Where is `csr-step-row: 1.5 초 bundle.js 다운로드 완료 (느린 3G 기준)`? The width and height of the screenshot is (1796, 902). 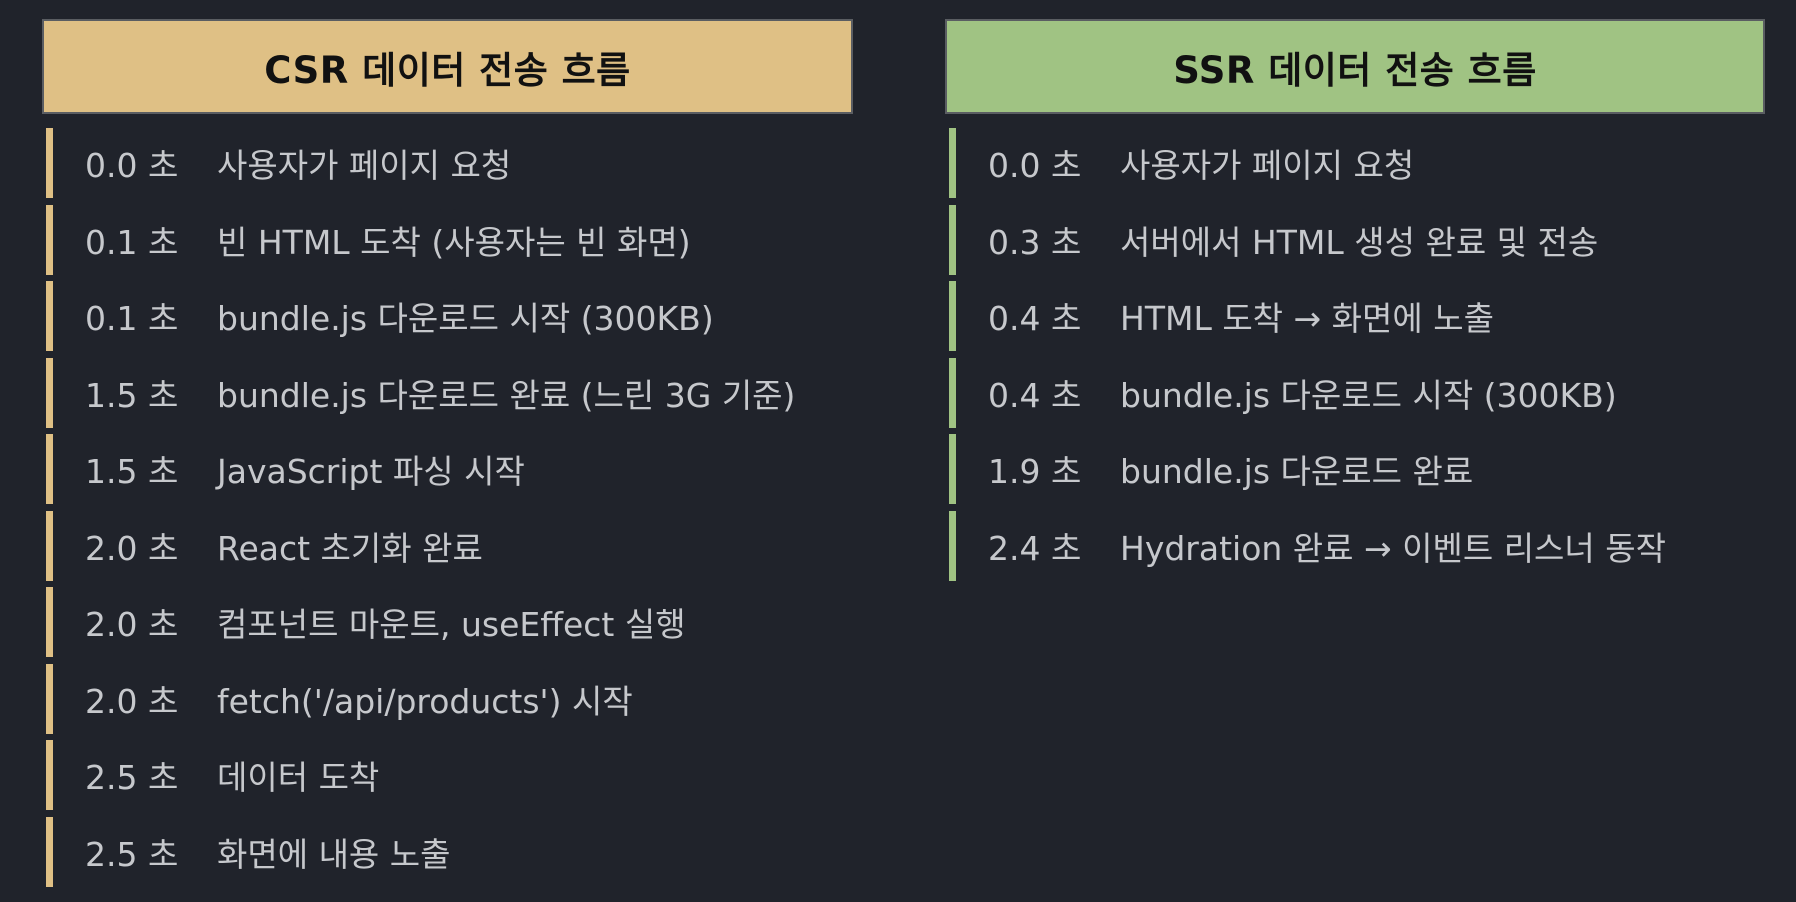 csr-step-row: 1.5 초 bundle.js 다운로드 완료 (느린 3G 기준) is located at coordinates (449, 392).